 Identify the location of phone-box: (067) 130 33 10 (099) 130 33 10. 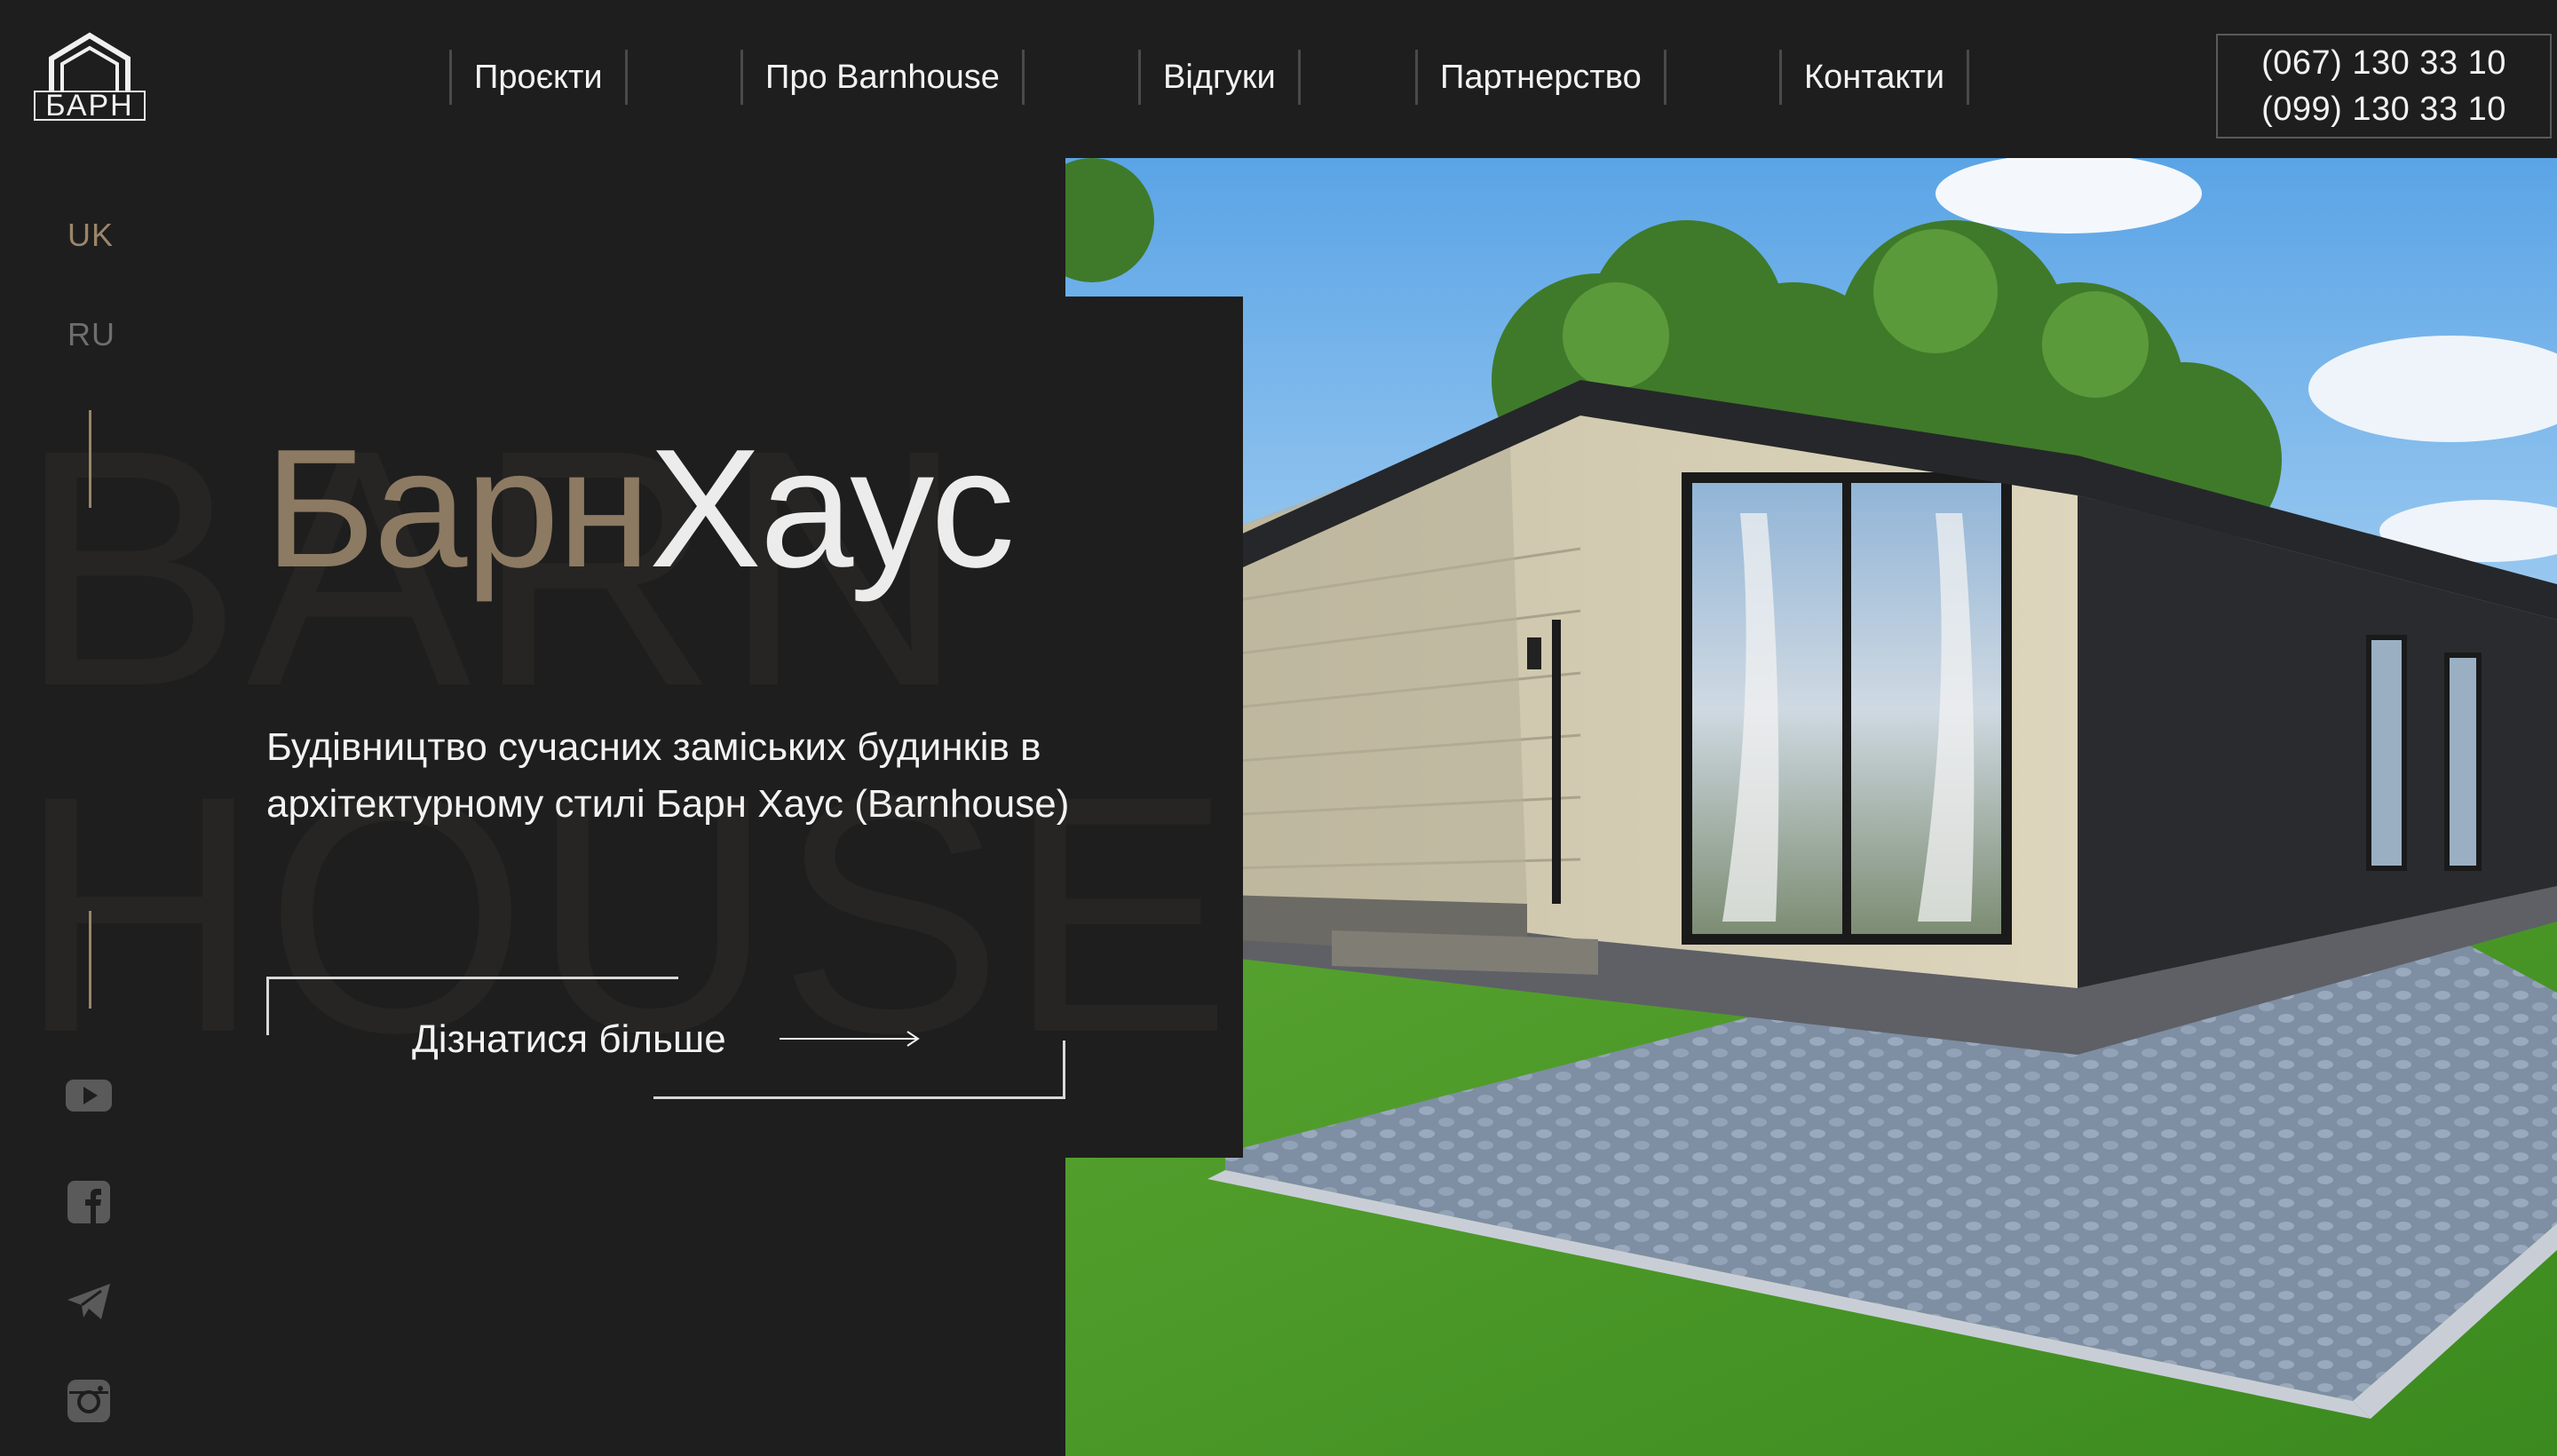
(2384, 86).